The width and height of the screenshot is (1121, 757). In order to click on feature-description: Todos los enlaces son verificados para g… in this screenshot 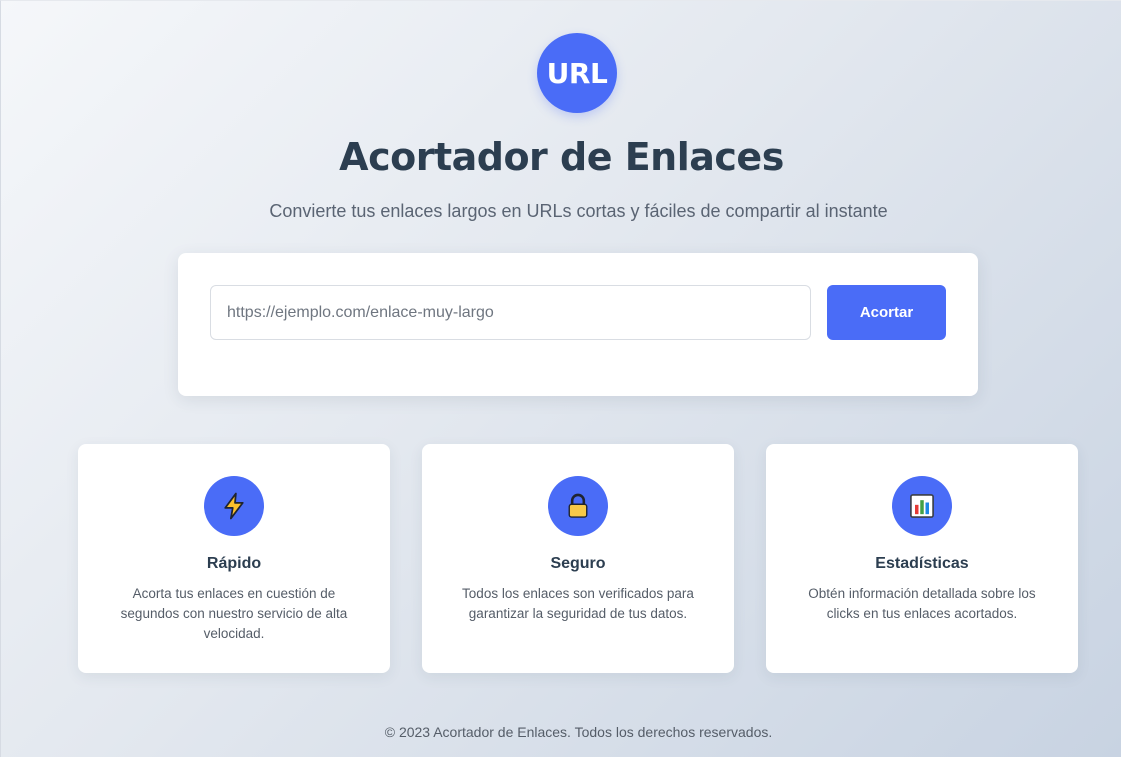, I will do `click(578, 603)`.